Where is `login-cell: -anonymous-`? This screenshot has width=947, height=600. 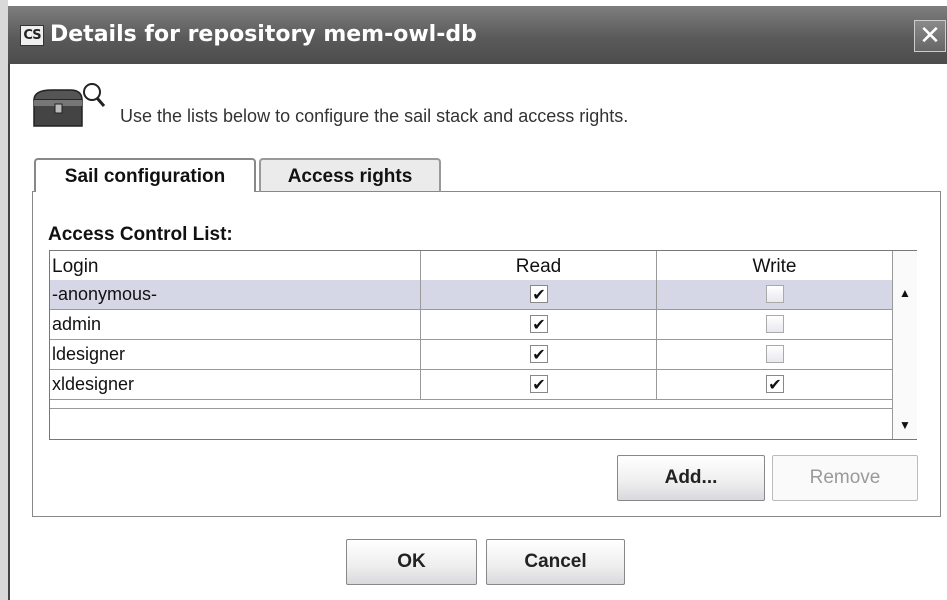
login-cell: -anonymous- is located at coordinates (105, 294).